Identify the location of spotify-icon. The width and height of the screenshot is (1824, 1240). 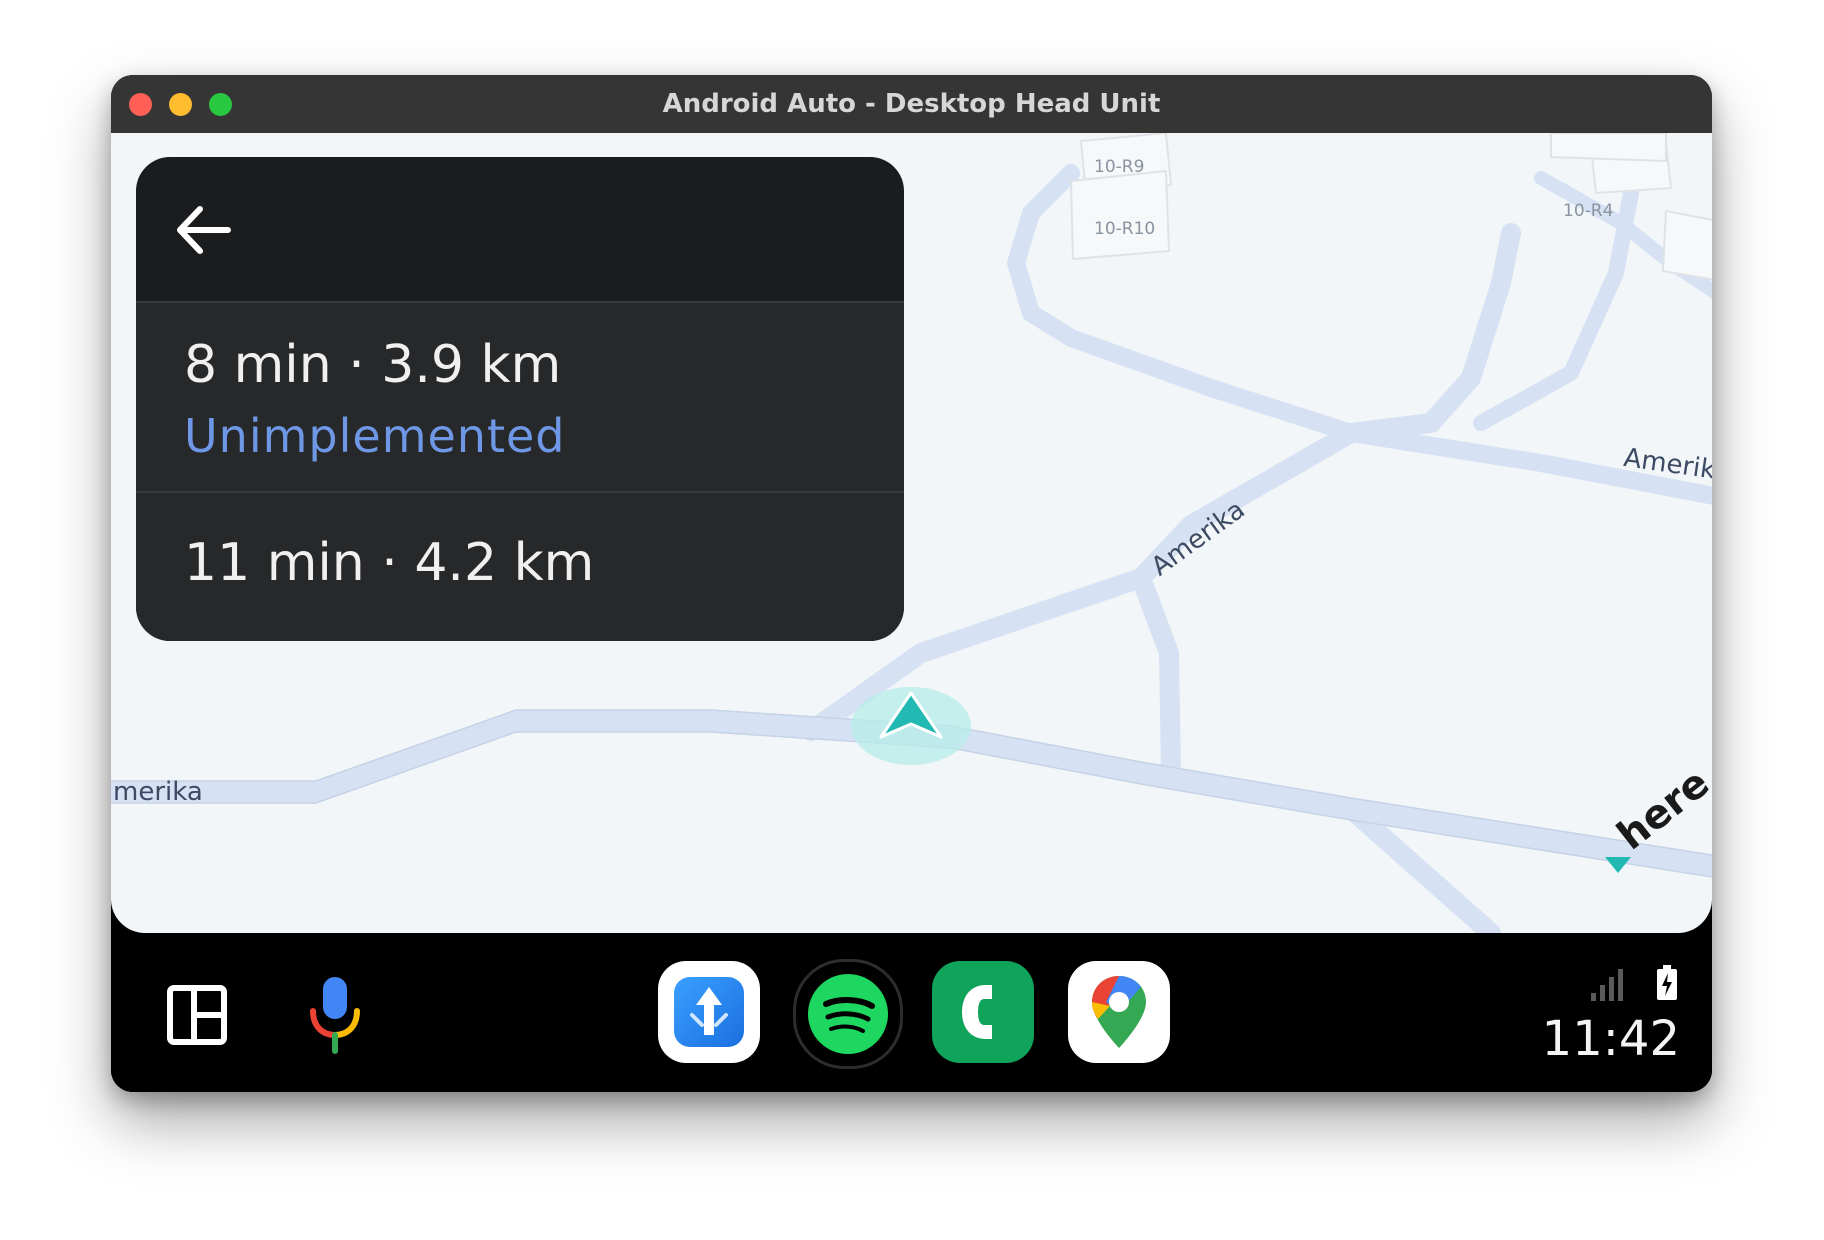
(848, 1014).